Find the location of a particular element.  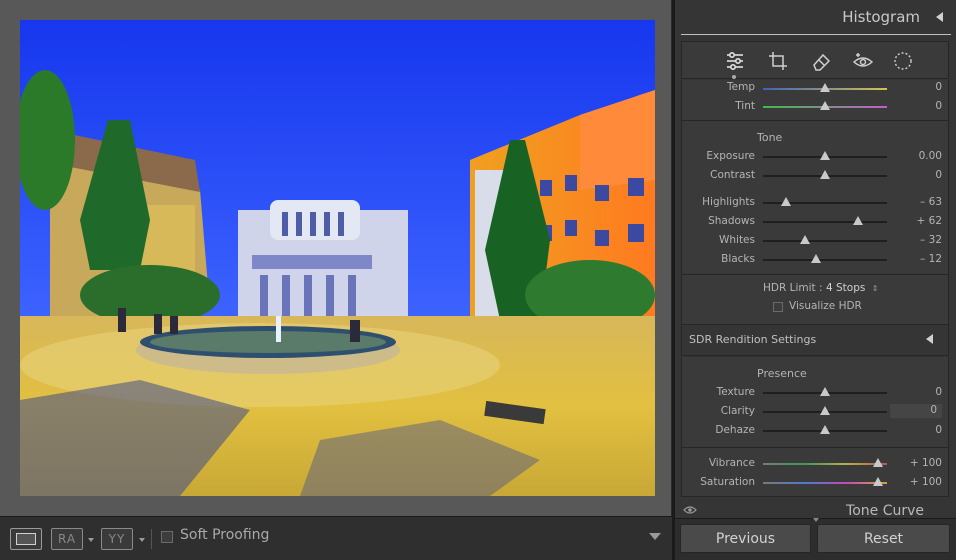

histogram-collapse-icon is located at coordinates (939, 17).